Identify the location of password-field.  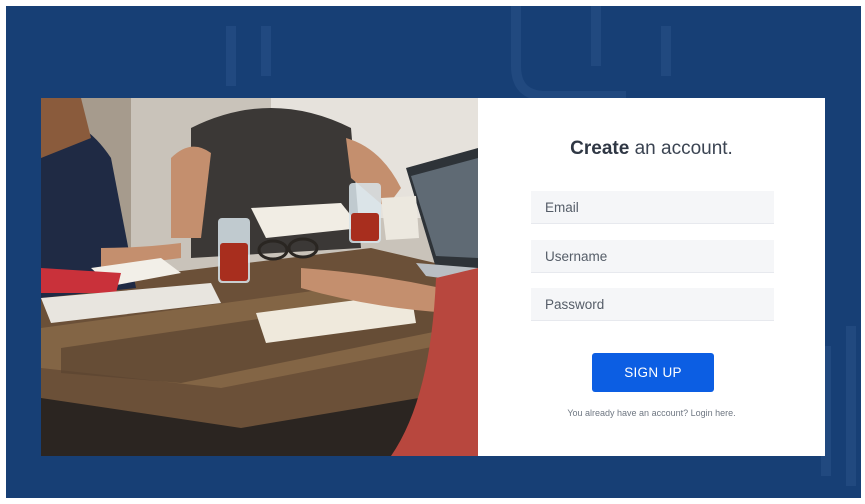
(652, 304).